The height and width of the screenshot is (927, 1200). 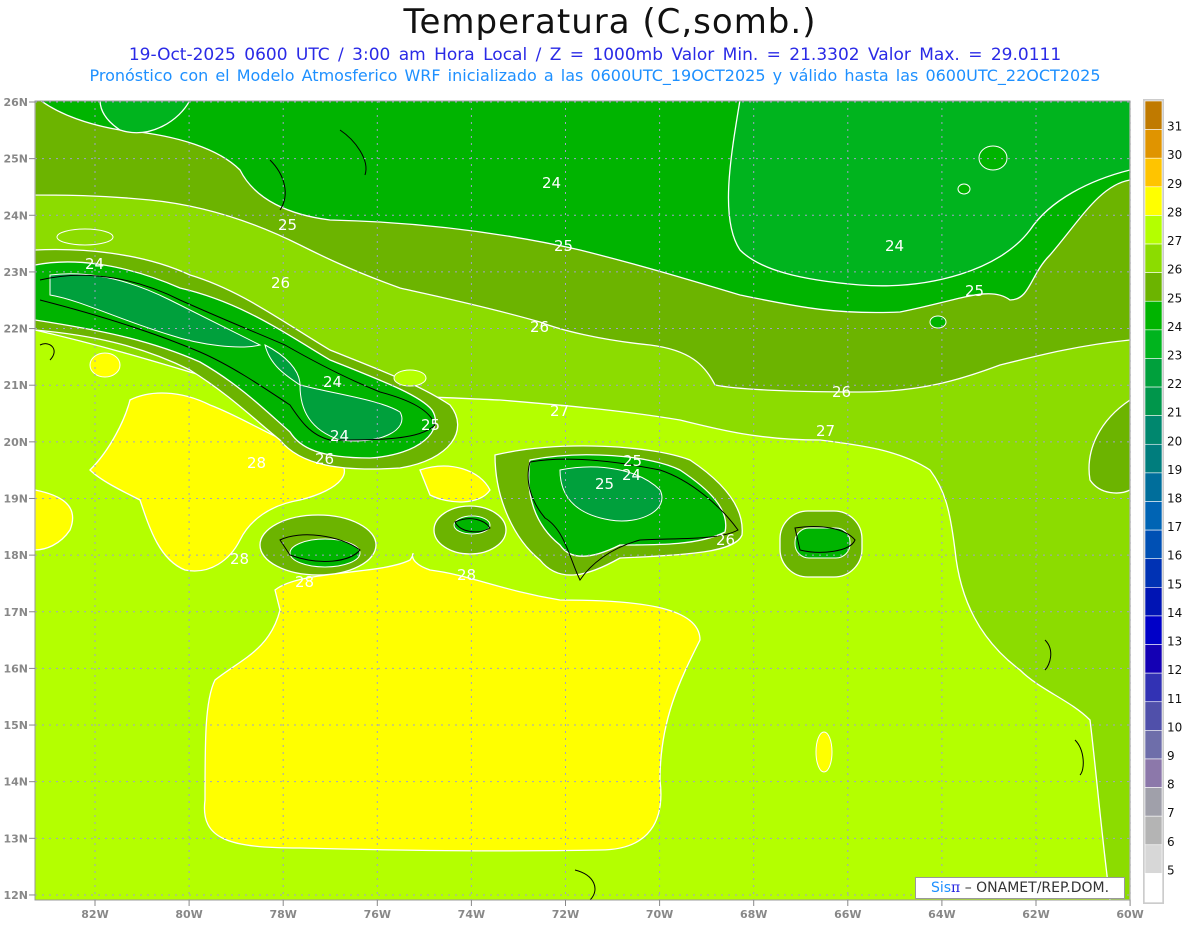 I want to click on colorbar-label: 31, so click(x=1174, y=127).